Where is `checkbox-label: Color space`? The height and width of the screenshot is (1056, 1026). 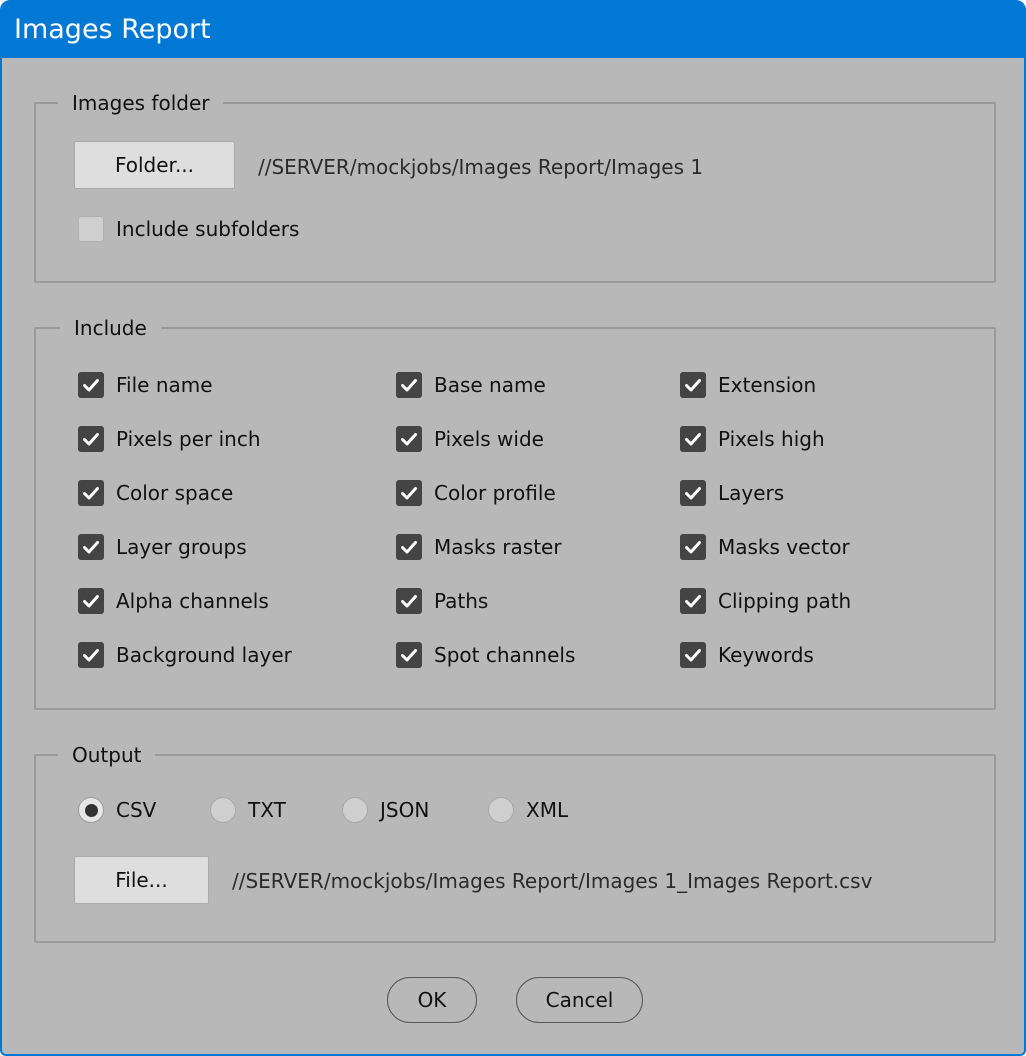
checkbox-label: Color space is located at coordinates (175, 493).